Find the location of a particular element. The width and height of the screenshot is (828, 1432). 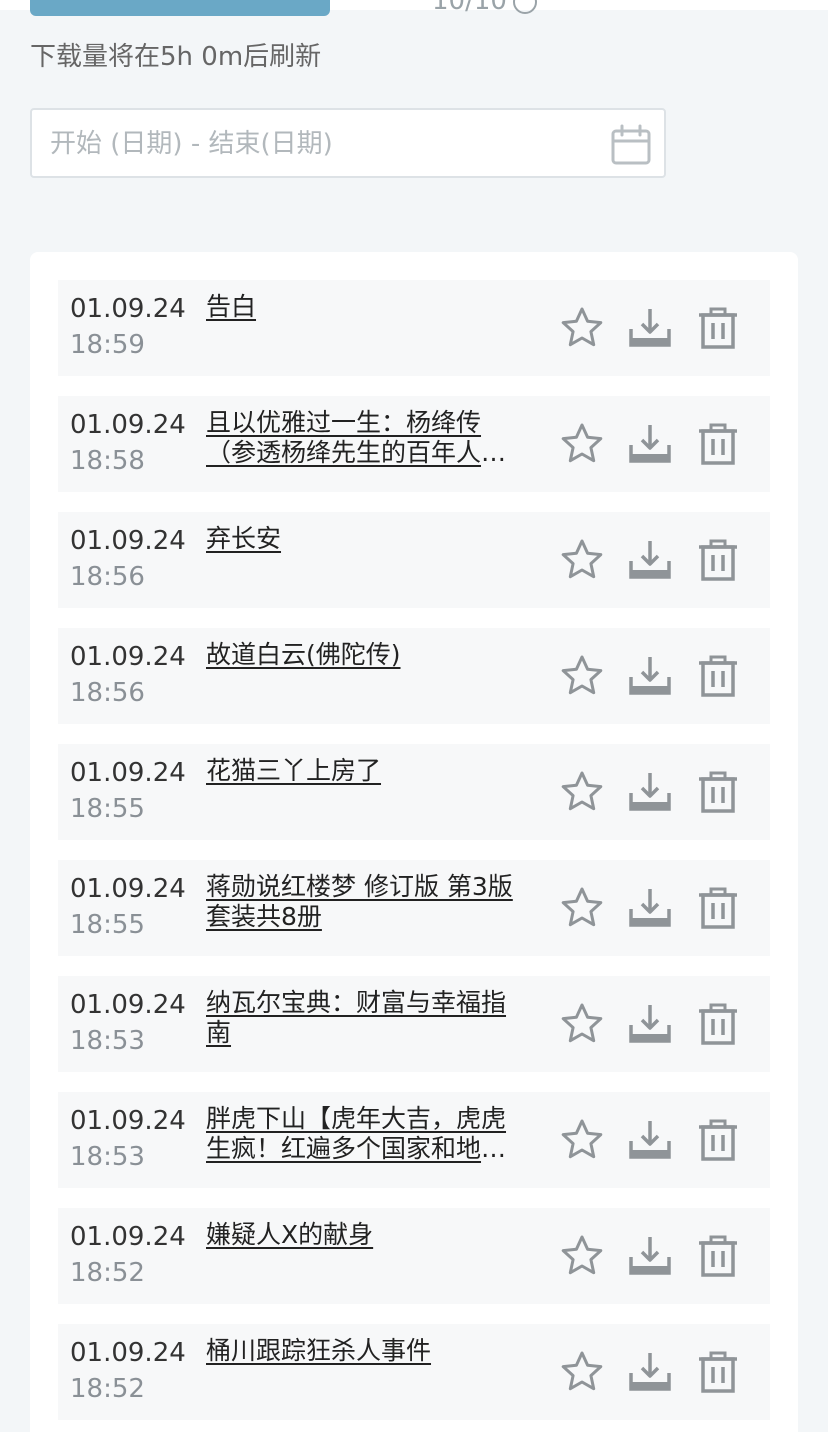

history-row: 01.09.24 18:55 花猫三丫上房了 is located at coordinates (414, 792).